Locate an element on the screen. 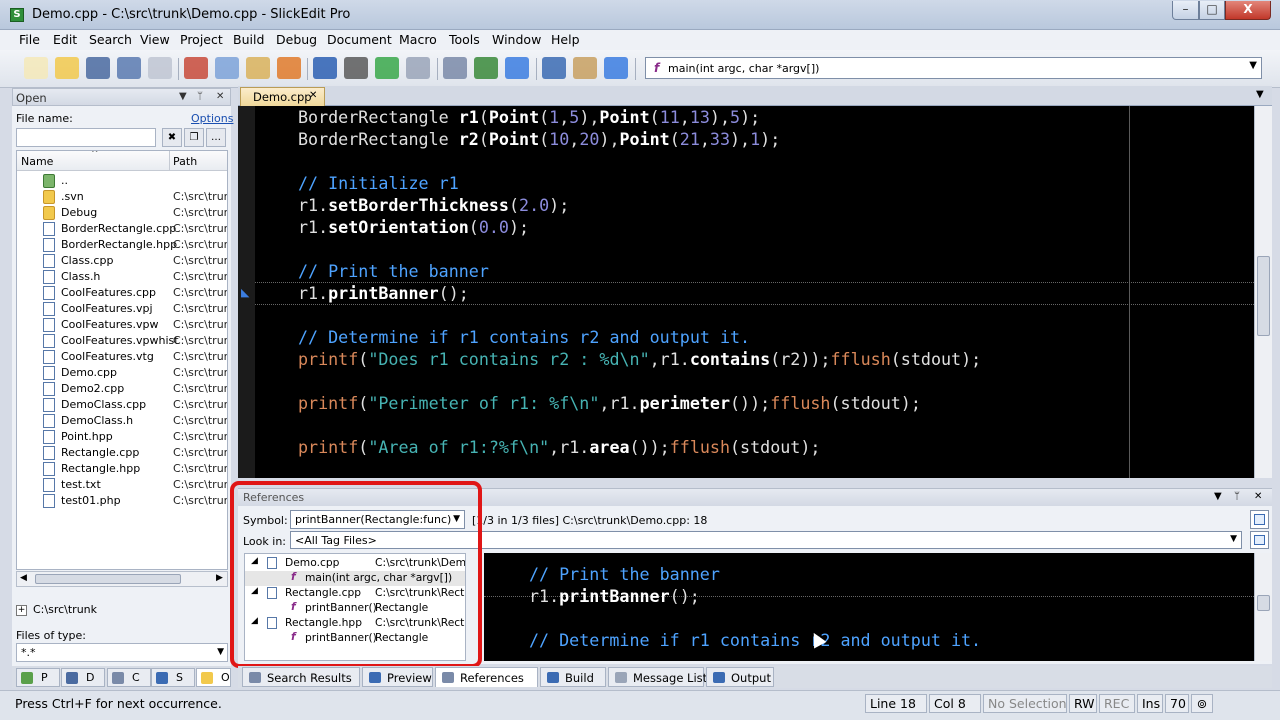 The height and width of the screenshot is (720, 1280). file-list-item: Demo.cpp C:\src\trunk is located at coordinates (122, 373).